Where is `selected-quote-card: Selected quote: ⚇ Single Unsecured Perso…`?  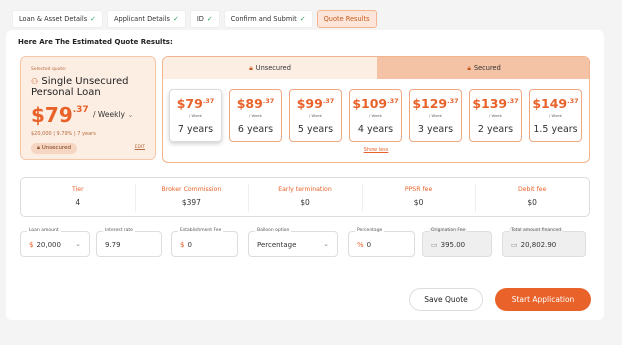
selected-quote-card: Selected quote: ⚇ Single Unsecured Perso… is located at coordinates (88, 108).